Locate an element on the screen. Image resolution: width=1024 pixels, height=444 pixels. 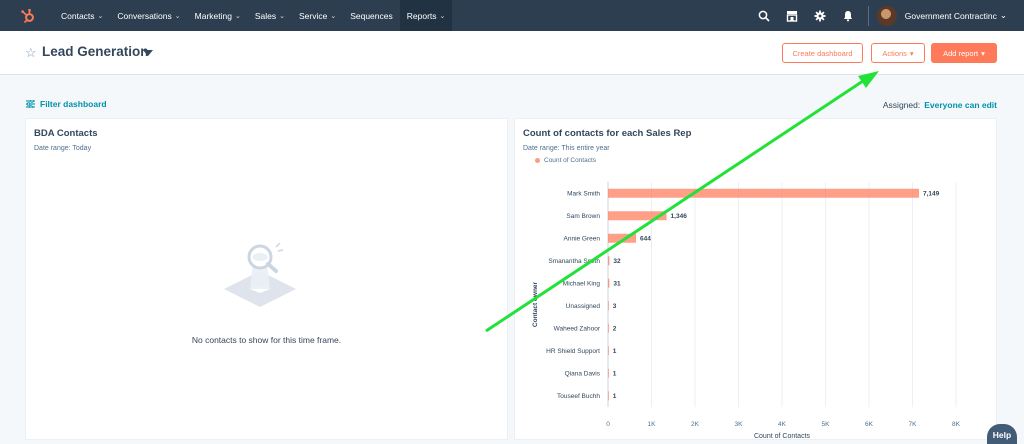
category-label: Qiana Davis is located at coordinates (583, 374).